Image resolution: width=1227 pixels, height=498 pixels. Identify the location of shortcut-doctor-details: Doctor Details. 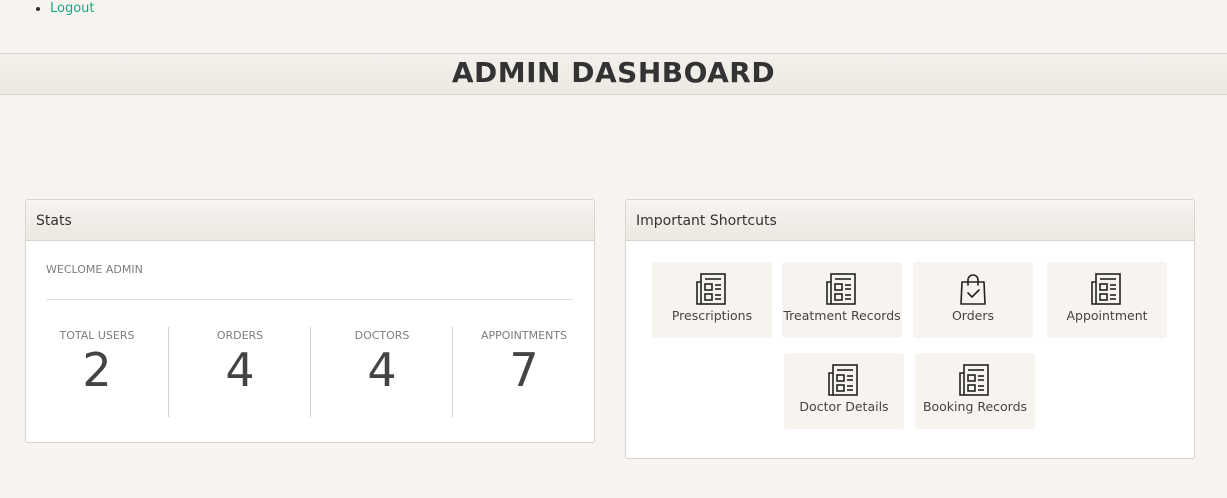
(844, 391).